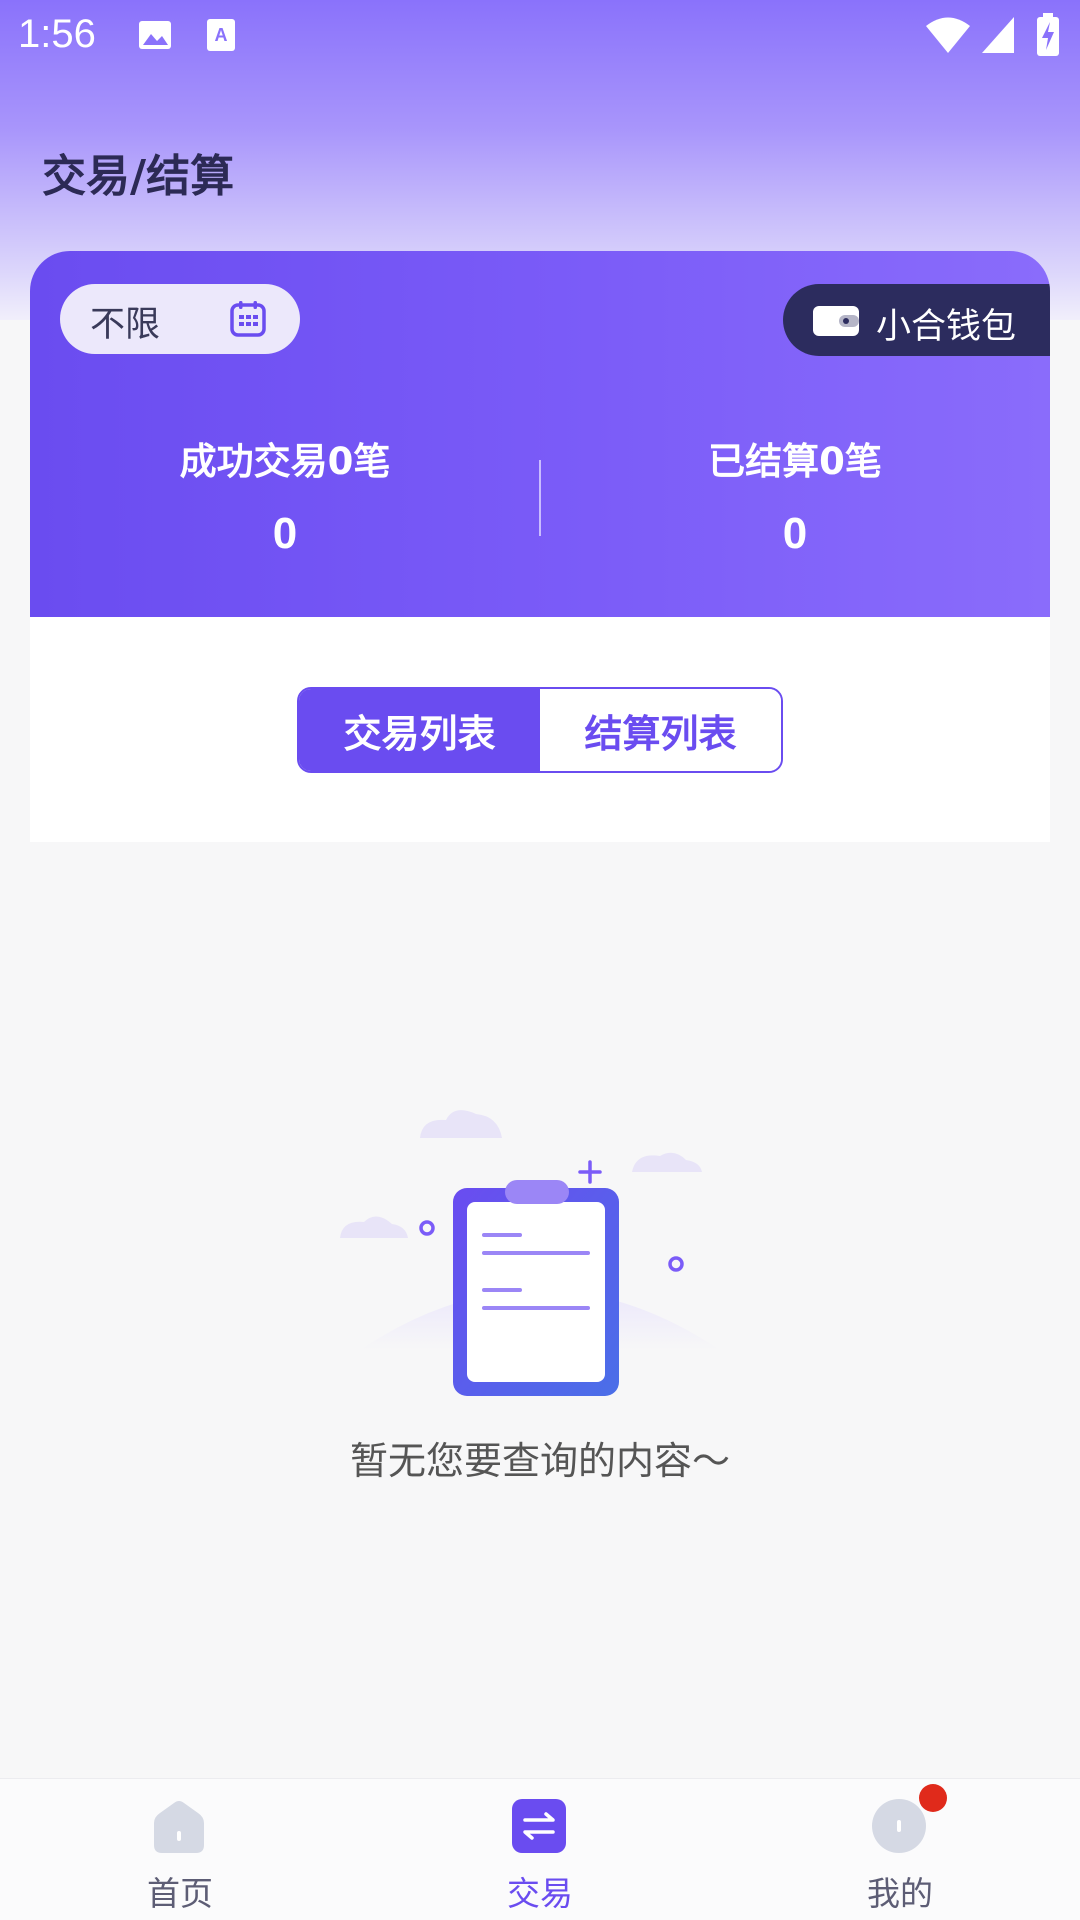  I want to click on tab-transaction-list: 交易列表, so click(419, 730).